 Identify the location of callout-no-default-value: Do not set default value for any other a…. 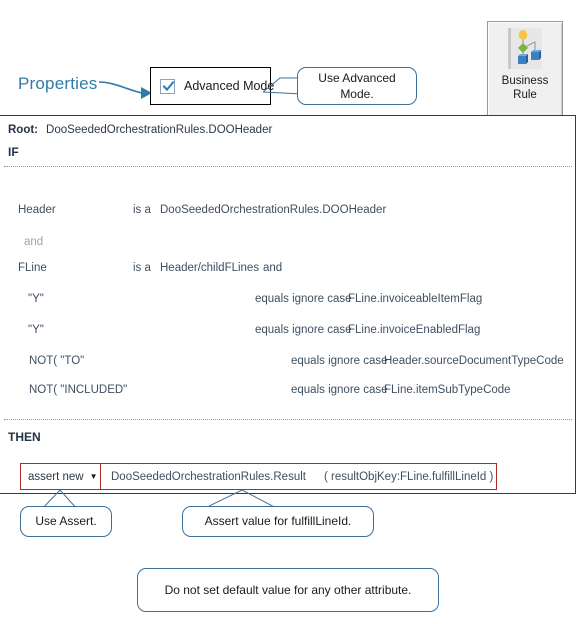
(288, 590).